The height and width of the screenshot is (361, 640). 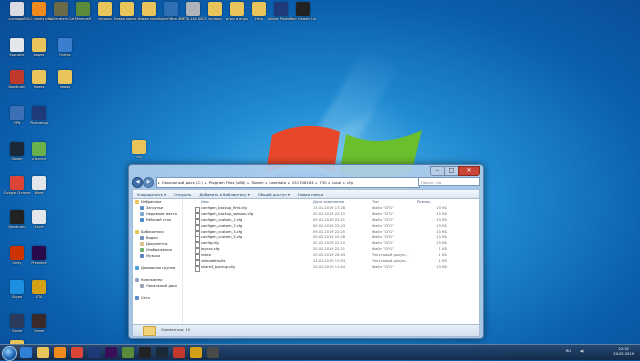 What do you see at coordinates (350, 182) in the screenshot?
I see `breadcrumb-item: cfg` at bounding box center [350, 182].